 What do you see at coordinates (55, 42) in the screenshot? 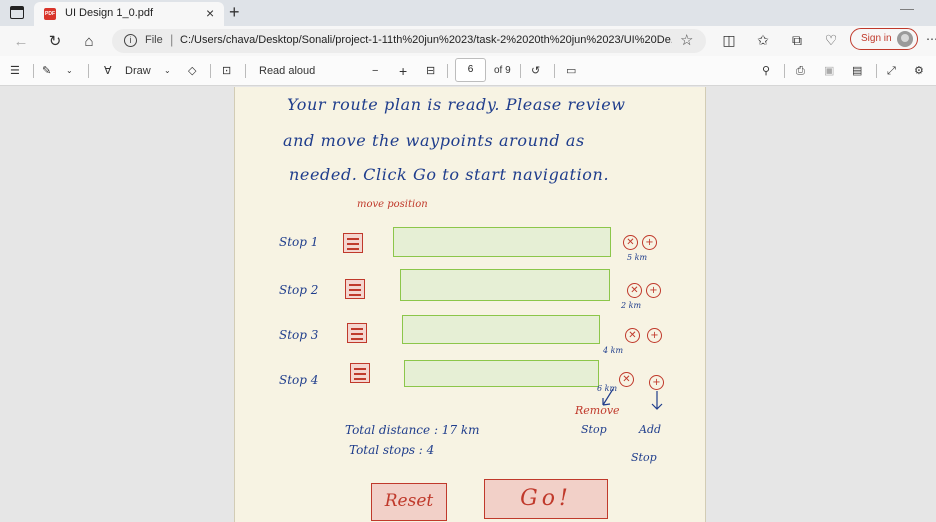
I see `reload-icon: ↻` at bounding box center [55, 42].